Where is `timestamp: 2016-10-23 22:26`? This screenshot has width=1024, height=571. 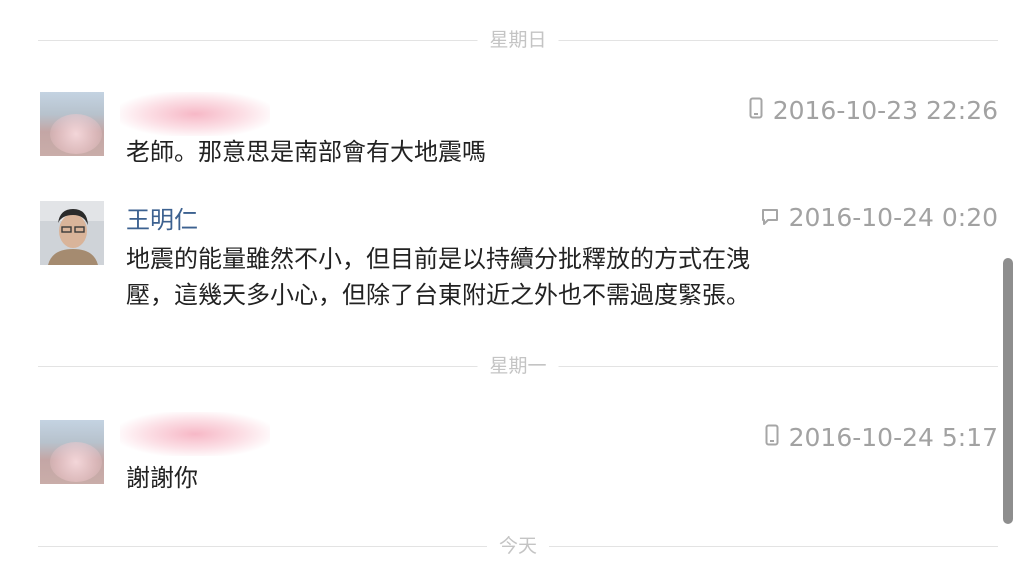
timestamp: 2016-10-23 22:26 is located at coordinates (885, 110).